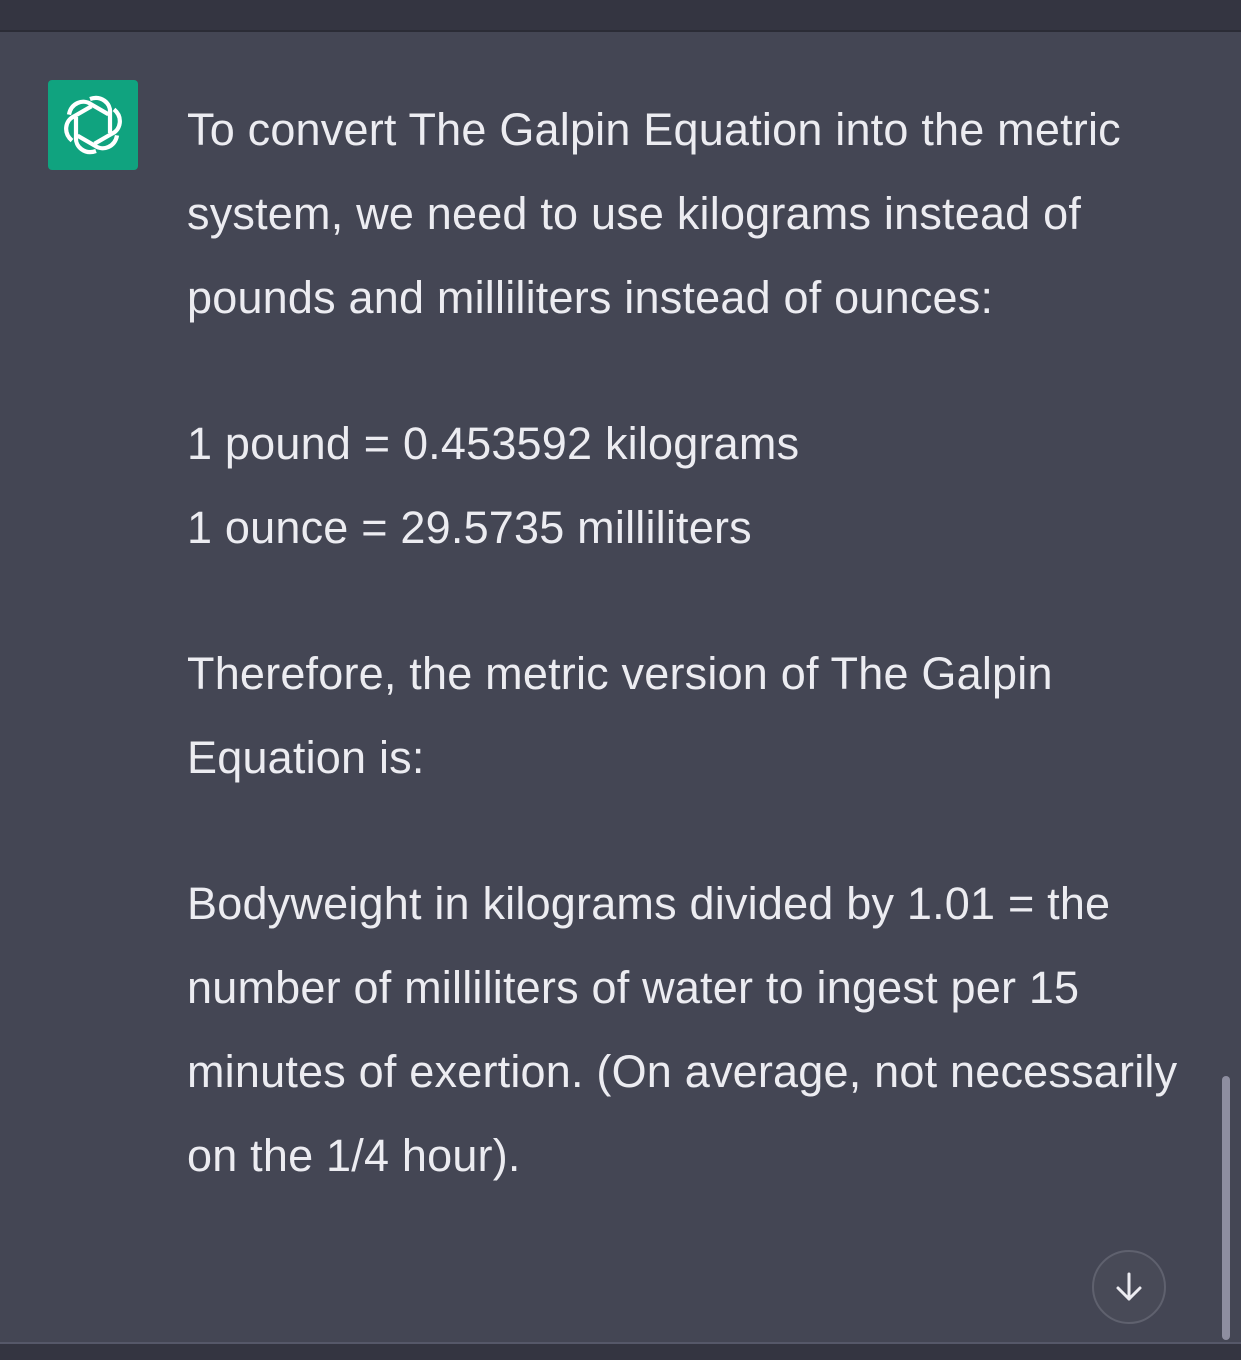  What do you see at coordinates (620, 16) in the screenshot?
I see `top-bar` at bounding box center [620, 16].